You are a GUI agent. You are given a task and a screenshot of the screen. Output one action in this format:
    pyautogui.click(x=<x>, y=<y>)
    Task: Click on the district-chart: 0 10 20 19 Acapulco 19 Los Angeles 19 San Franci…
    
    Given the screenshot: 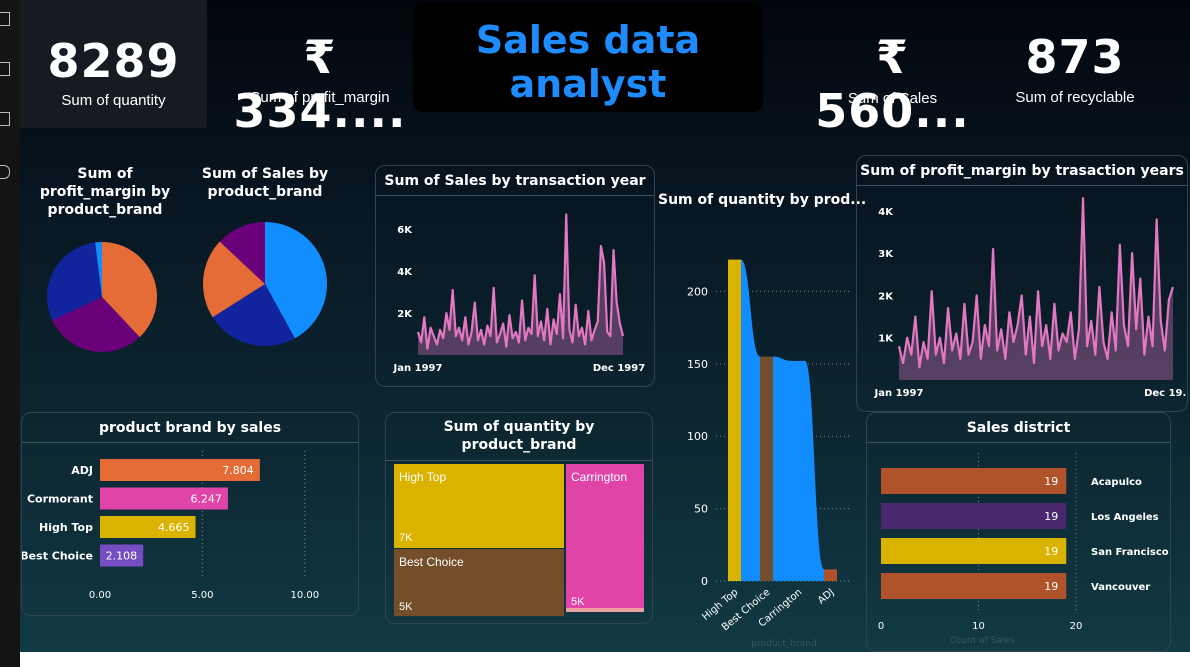 What is the action you would take?
    pyautogui.click(x=1018, y=547)
    